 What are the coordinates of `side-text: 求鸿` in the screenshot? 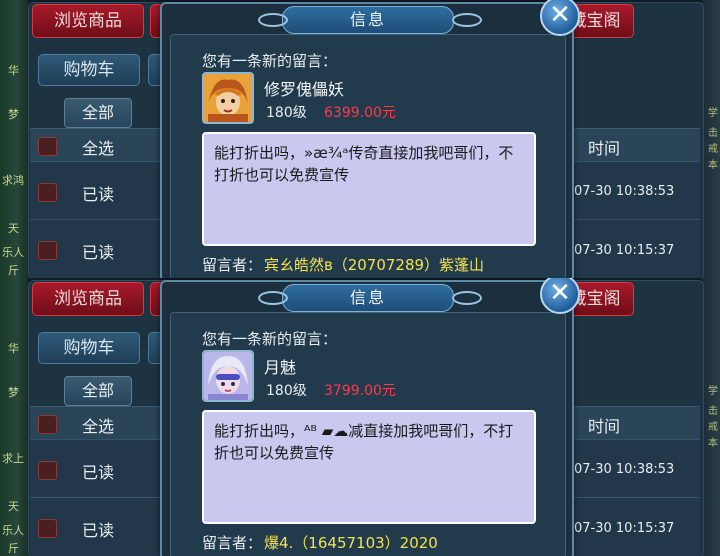 It's located at (13, 180).